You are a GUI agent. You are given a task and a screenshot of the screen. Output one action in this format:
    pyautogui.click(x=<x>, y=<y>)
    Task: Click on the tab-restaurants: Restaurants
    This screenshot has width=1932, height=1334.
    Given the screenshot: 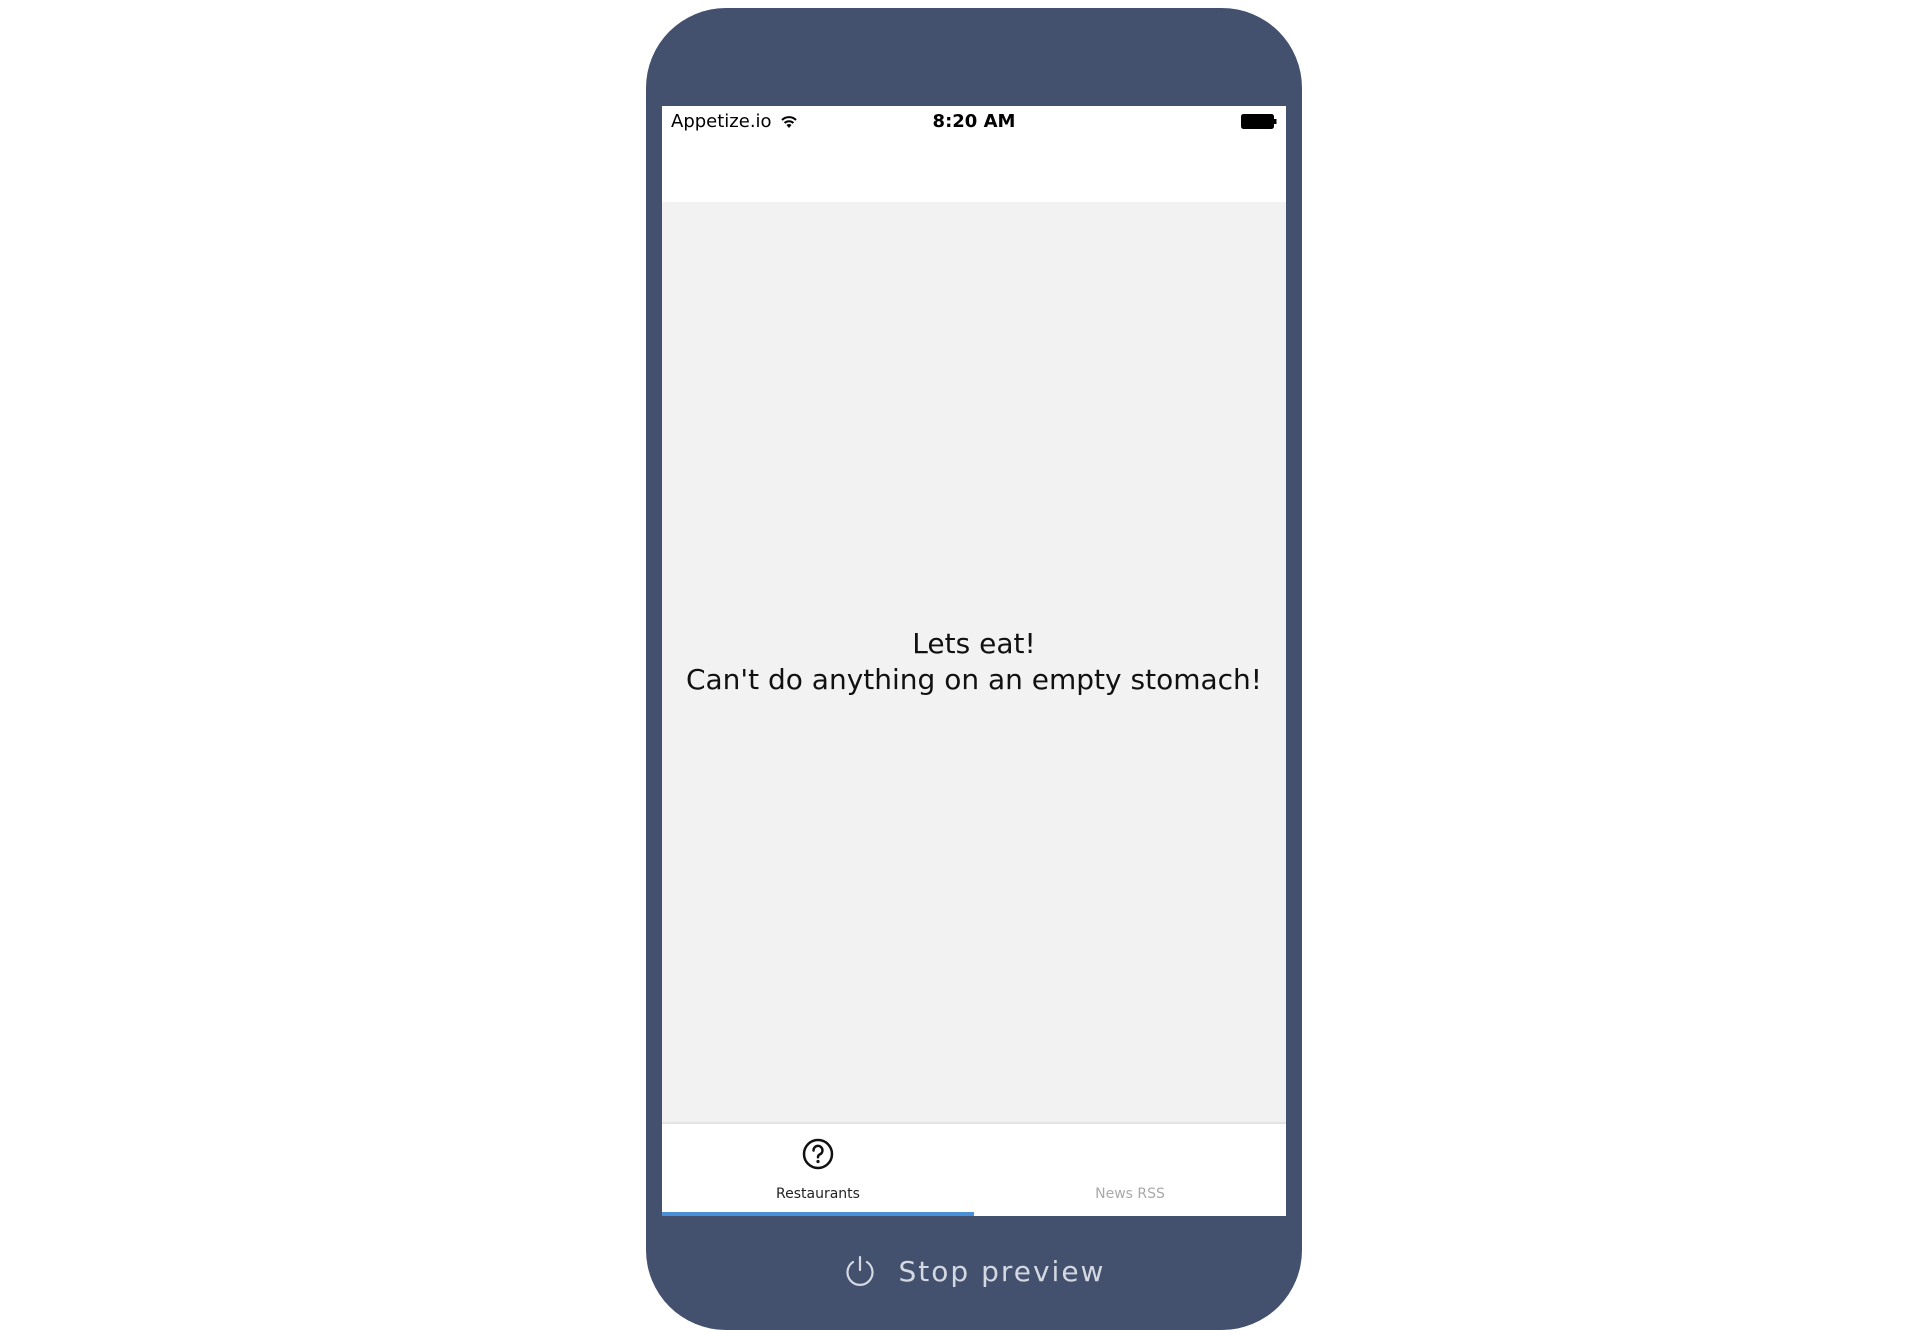 What is the action you would take?
    pyautogui.click(x=818, y=1170)
    